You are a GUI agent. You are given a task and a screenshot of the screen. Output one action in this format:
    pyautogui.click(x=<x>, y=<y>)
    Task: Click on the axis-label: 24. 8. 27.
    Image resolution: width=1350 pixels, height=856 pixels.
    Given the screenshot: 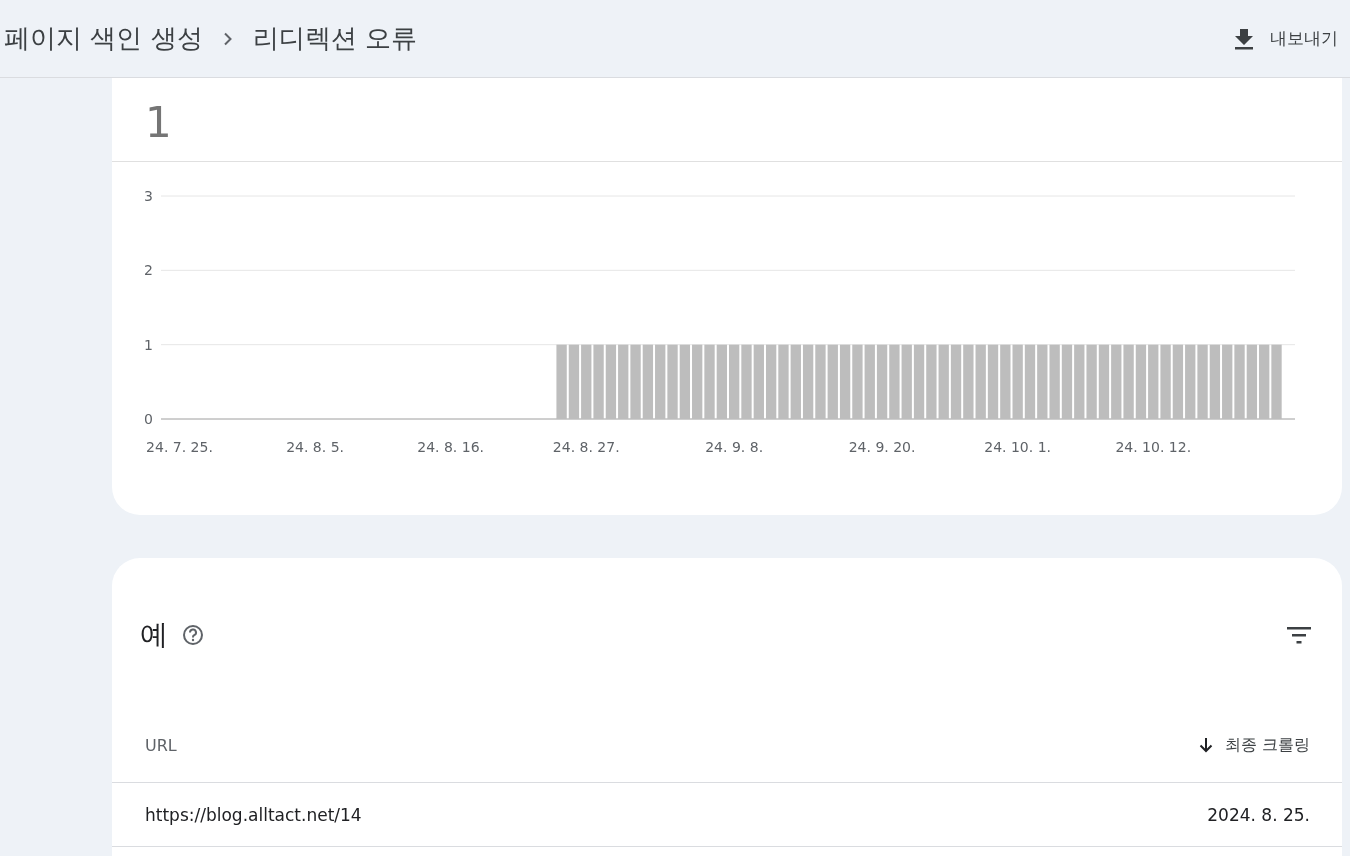 What is the action you would take?
    pyautogui.click(x=586, y=447)
    